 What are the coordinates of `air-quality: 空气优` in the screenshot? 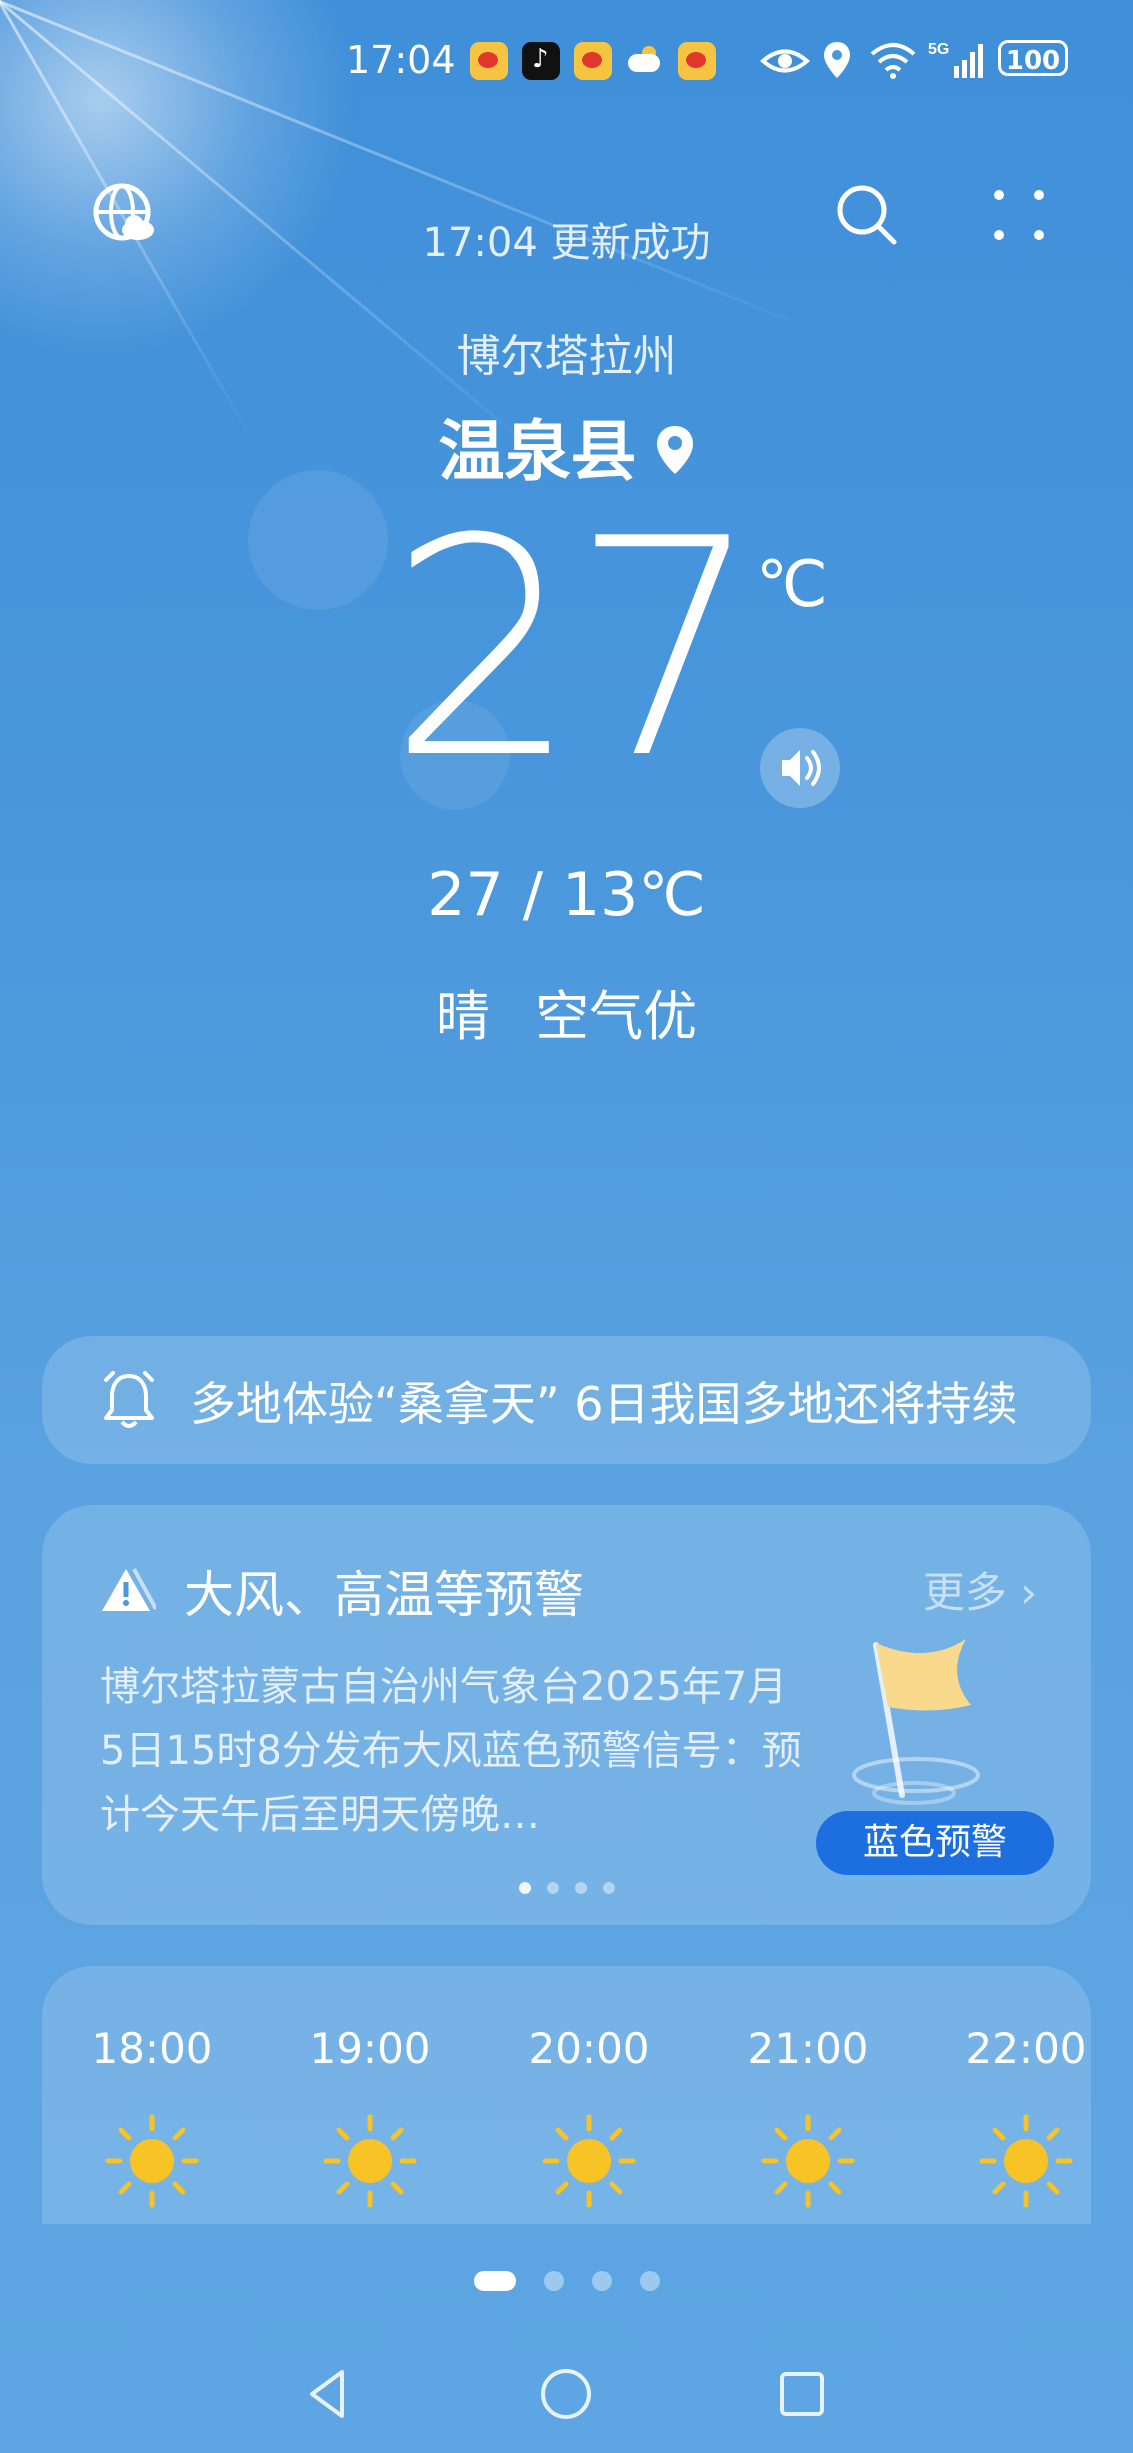 It's located at (616, 1016).